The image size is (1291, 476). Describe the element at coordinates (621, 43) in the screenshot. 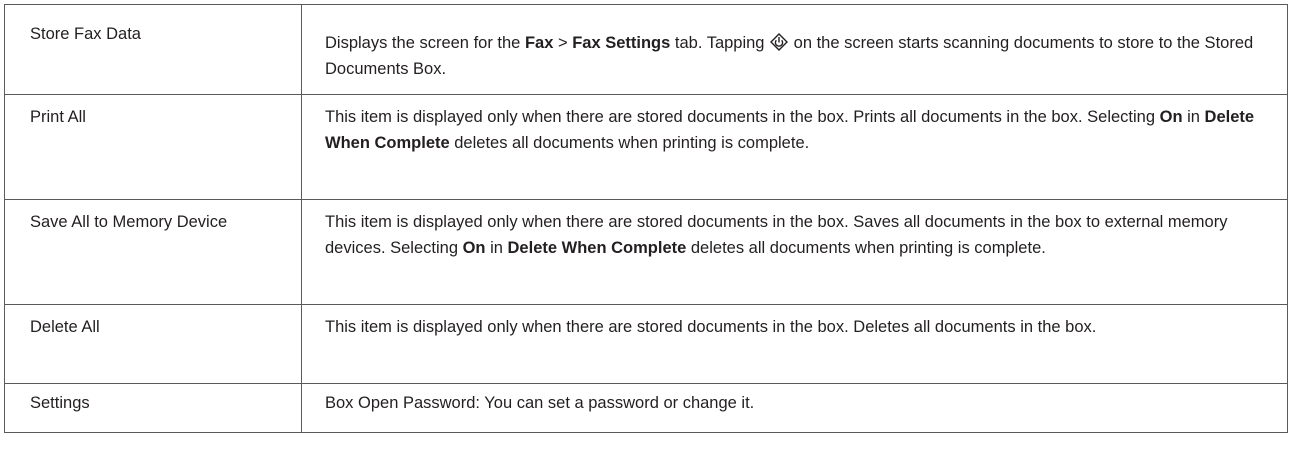

I see `bold-term: Fax Settings` at that location.